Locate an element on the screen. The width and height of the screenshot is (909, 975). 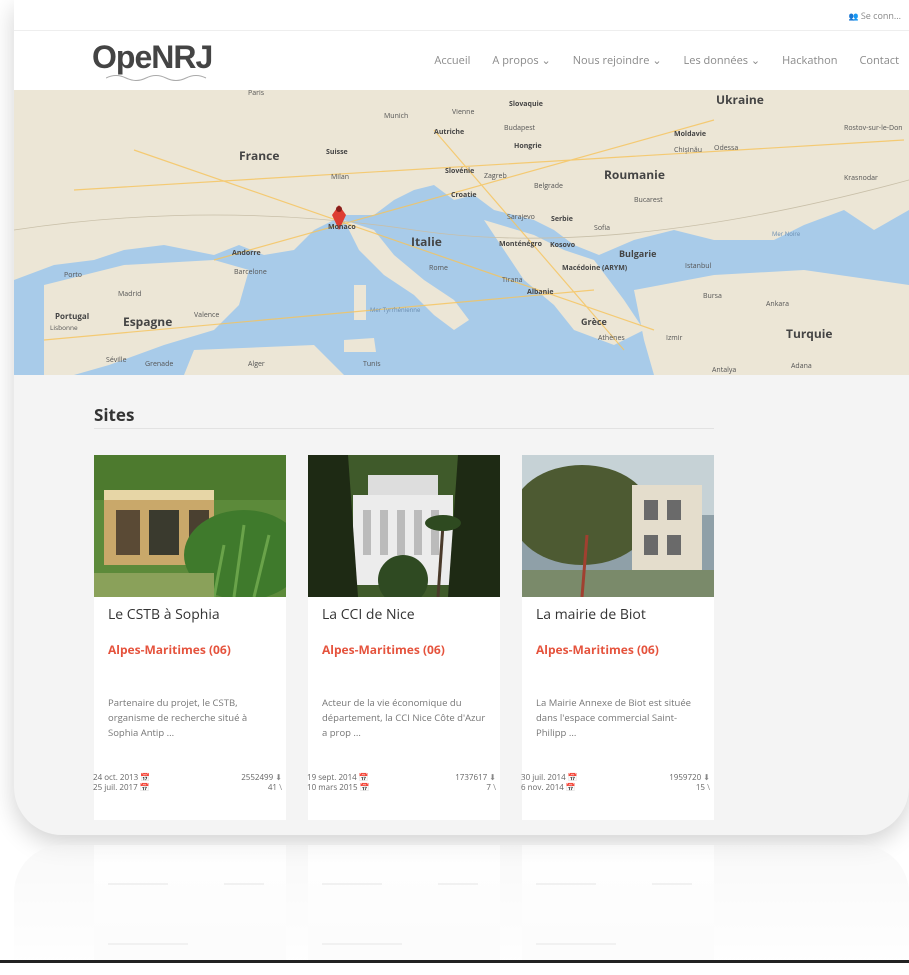
map-label-1: France is located at coordinates (259, 155).